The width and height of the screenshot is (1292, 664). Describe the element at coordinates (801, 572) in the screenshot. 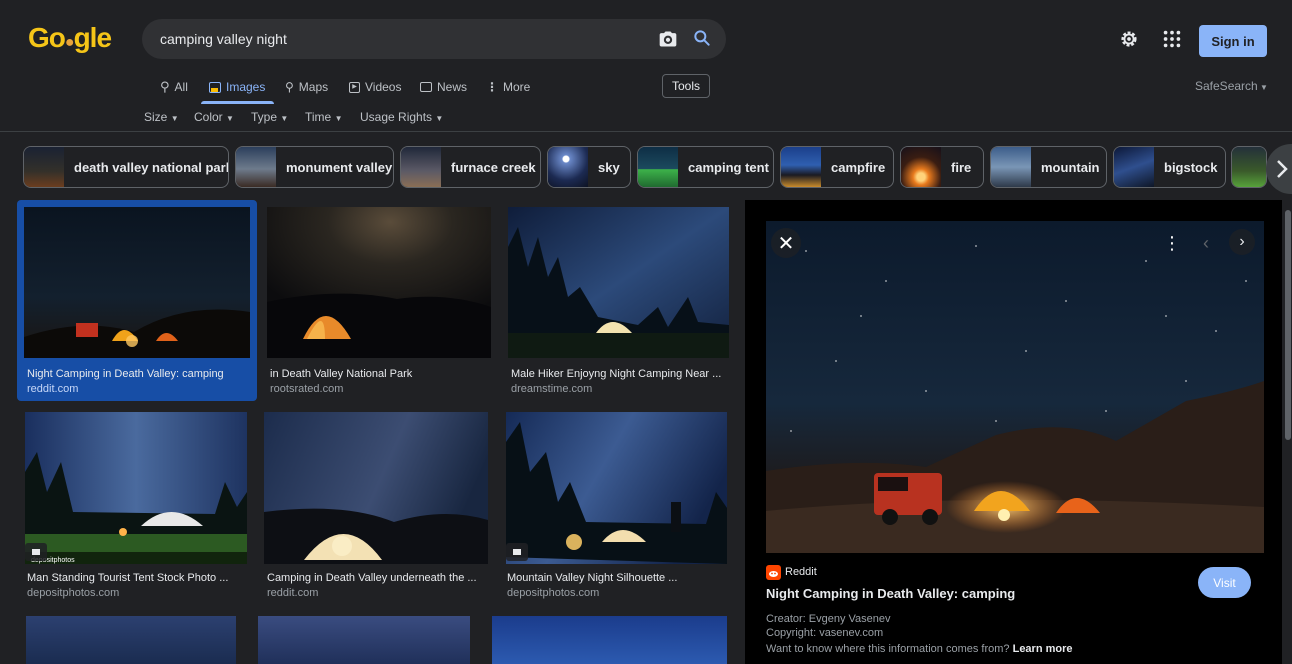

I see `preview-source: Reddit` at that location.